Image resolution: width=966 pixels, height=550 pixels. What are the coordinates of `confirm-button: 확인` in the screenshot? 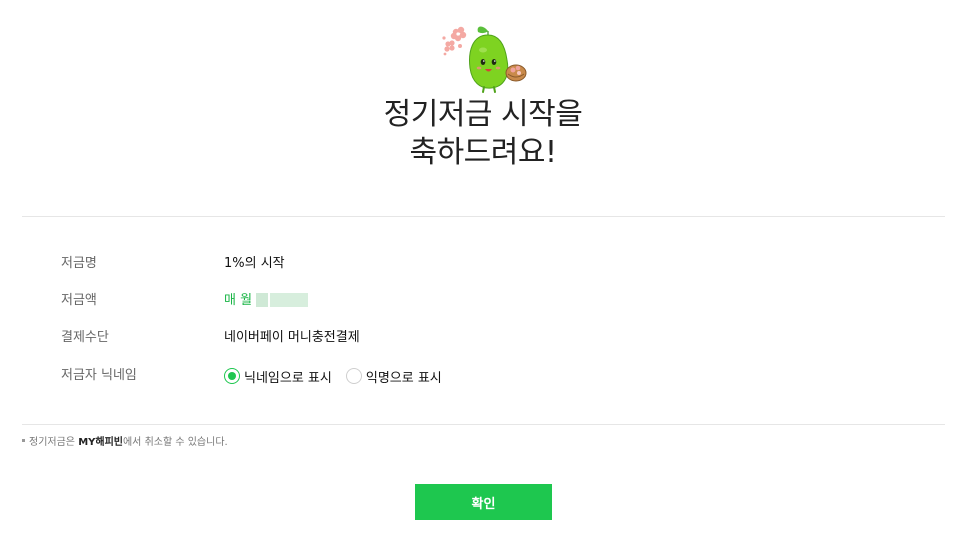 It's located at (483, 502).